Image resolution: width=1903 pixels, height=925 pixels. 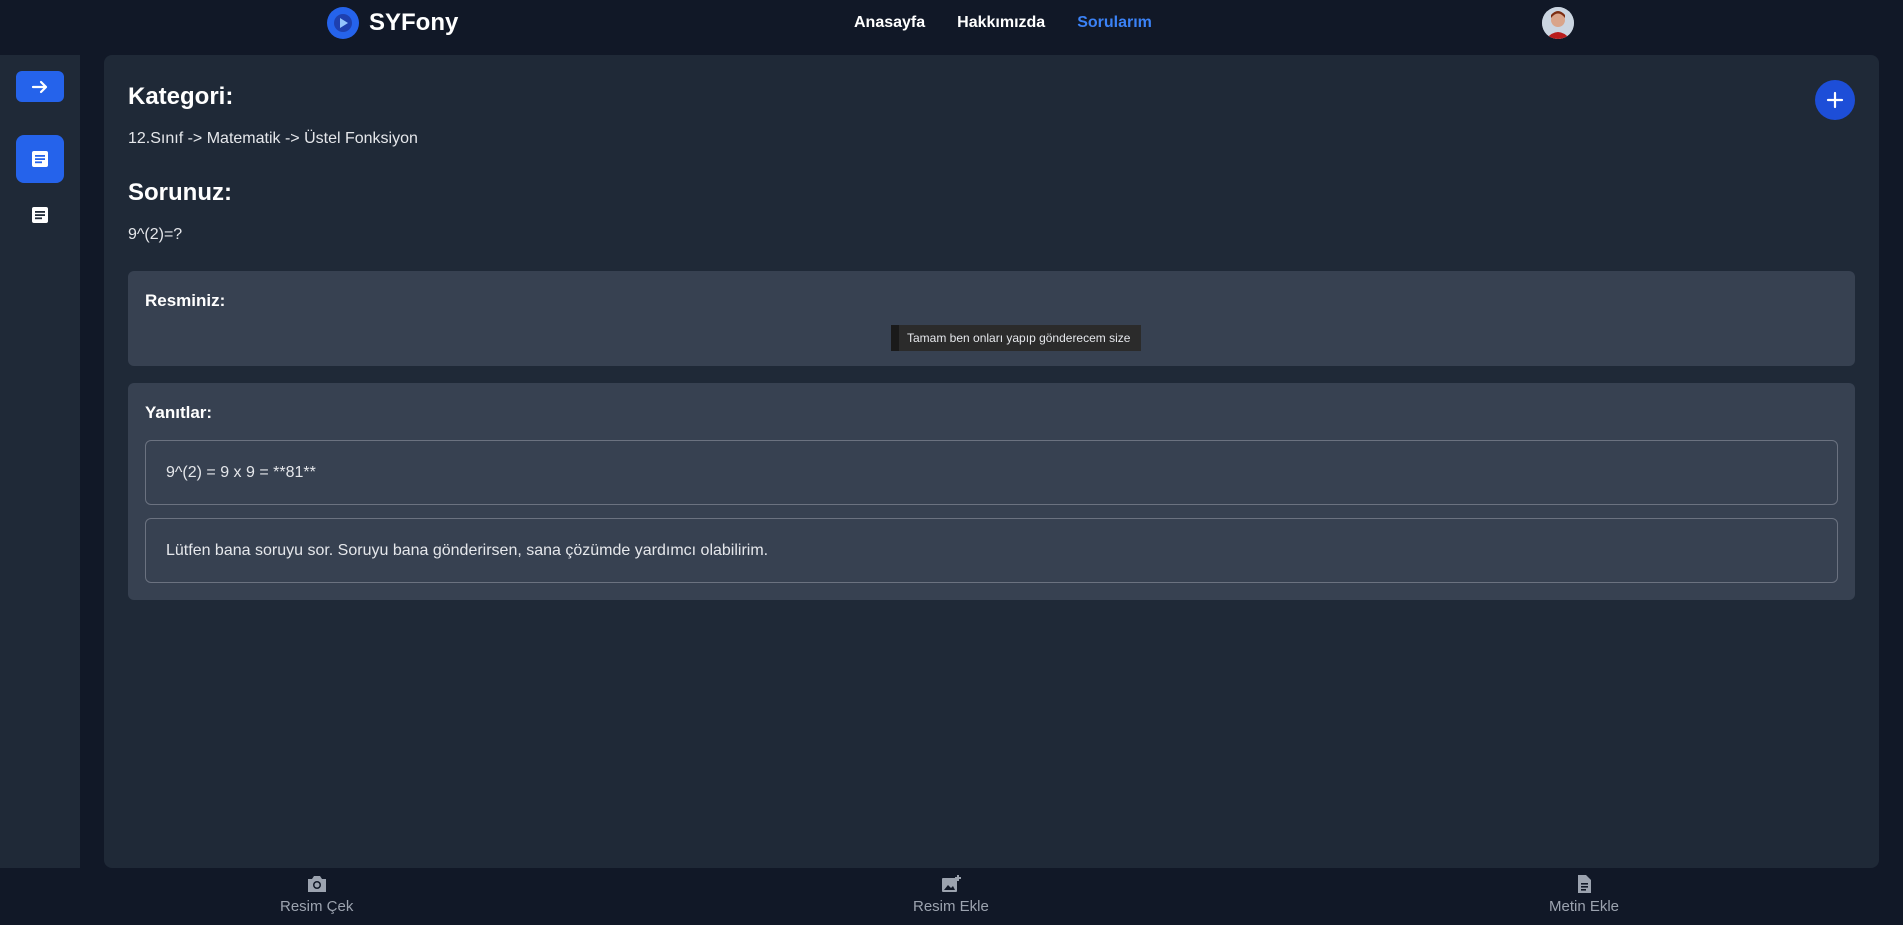 I want to click on question-image-caption: Tamam ben onları yapıp gönderecem size, so click(x=1019, y=338).